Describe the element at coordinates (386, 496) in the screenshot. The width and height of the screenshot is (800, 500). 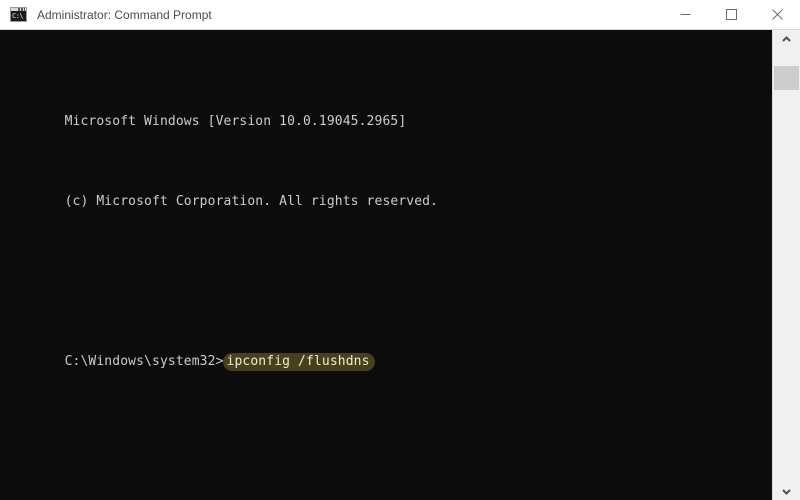
I see `console-line: Windows IP Configuration` at that location.